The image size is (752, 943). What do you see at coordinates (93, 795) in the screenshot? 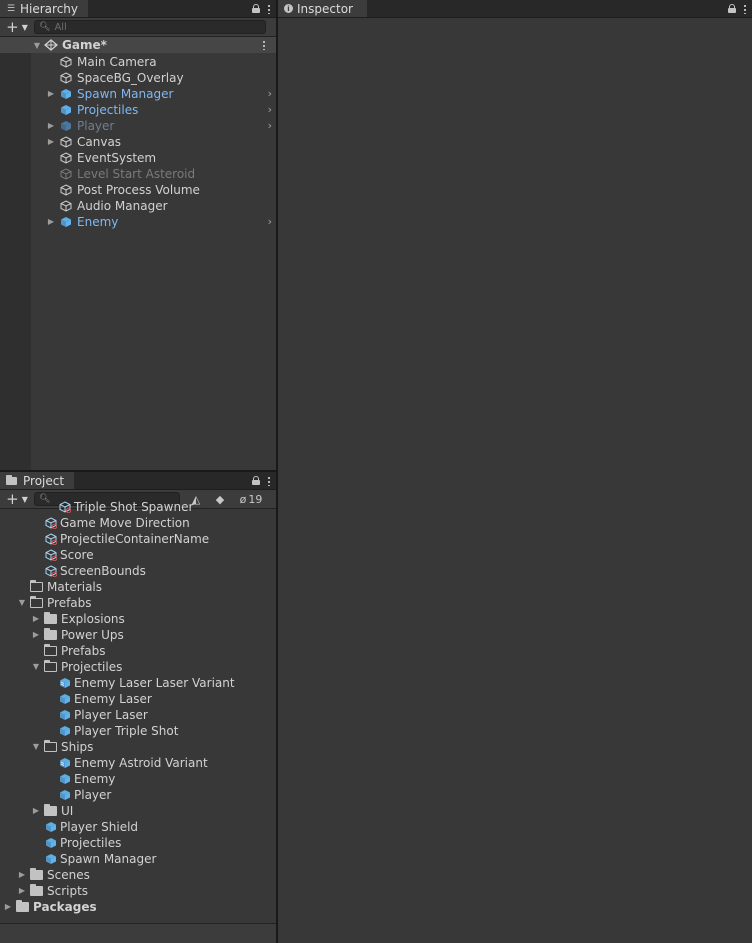
I see `project-item-label: Player` at bounding box center [93, 795].